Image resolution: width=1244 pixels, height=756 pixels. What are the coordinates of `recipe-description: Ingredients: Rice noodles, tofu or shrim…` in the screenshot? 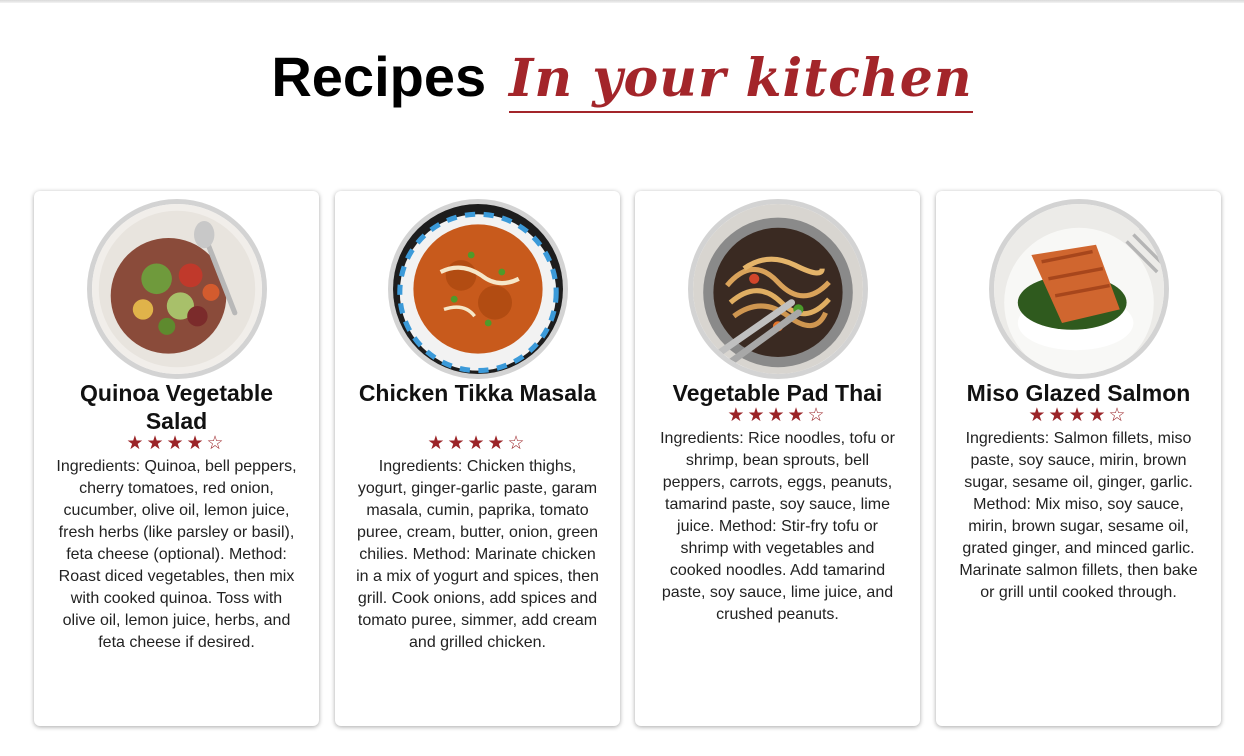 It's located at (777, 526).